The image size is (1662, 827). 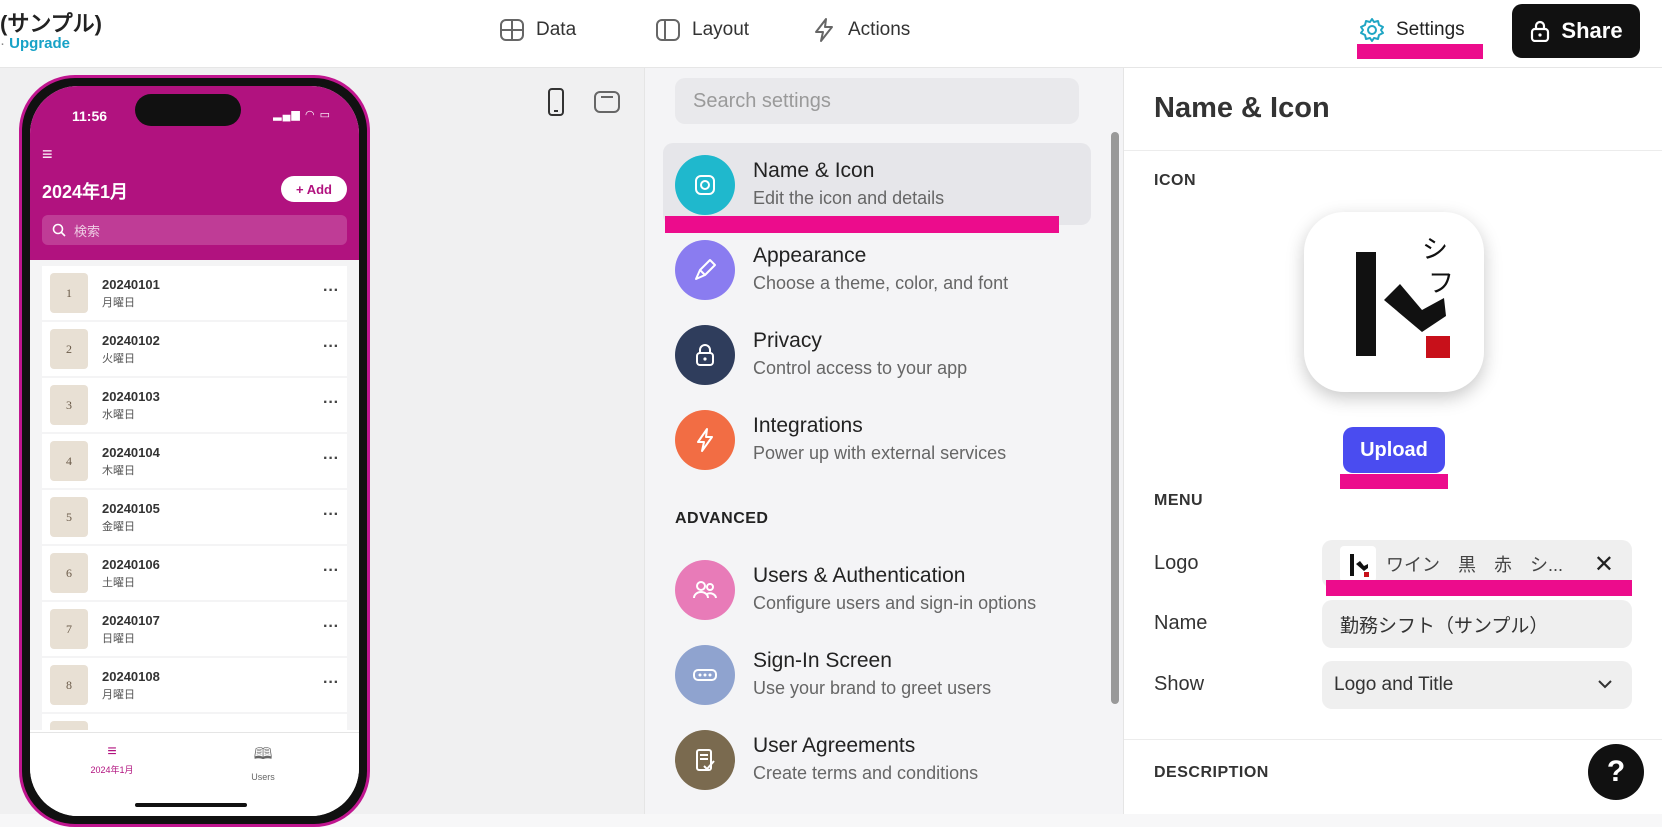 I want to click on clear-logo-icon: ✕, so click(x=1604, y=564).